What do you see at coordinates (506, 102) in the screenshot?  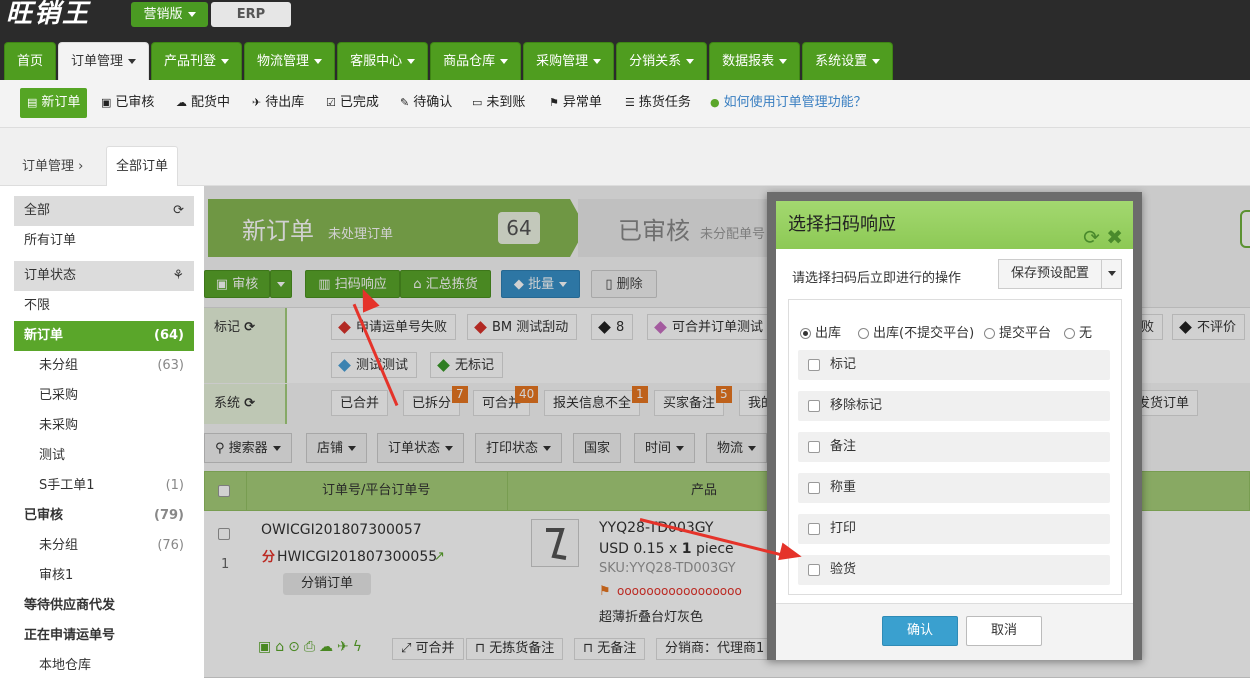 I see `subnav-label: 未到账` at bounding box center [506, 102].